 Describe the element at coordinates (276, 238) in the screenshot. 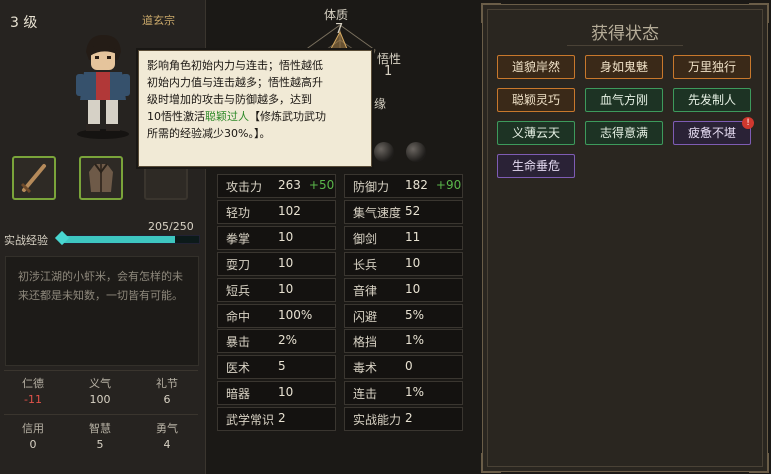

I see `attribute-row: 拳掌 10` at that location.